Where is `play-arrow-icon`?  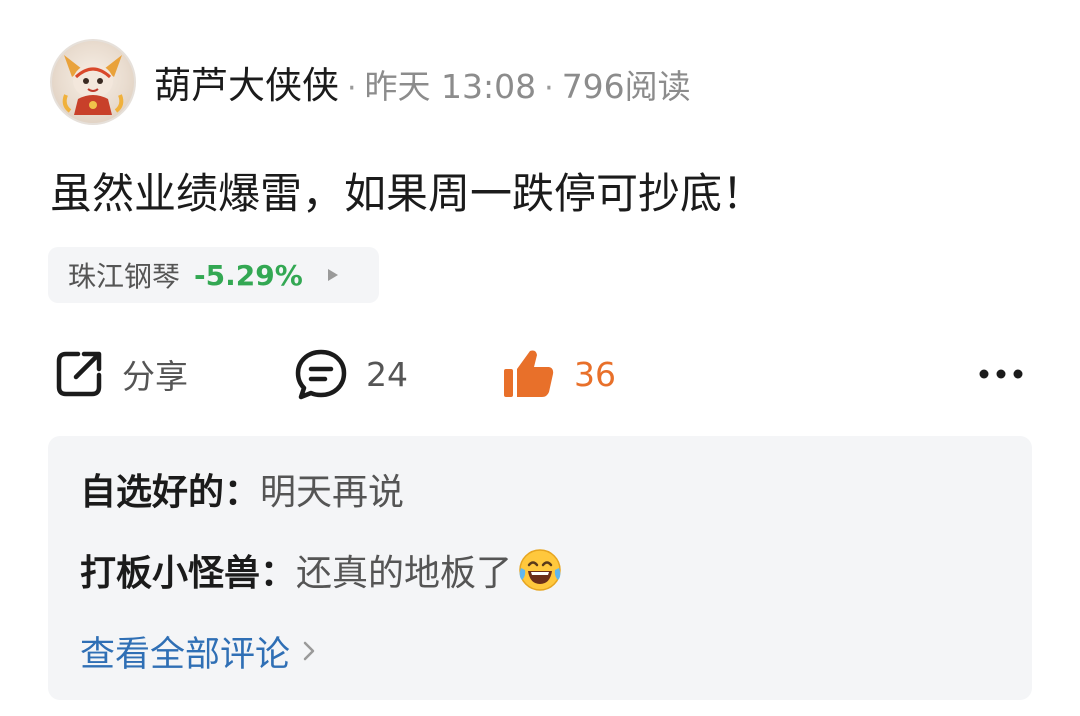
play-arrow-icon is located at coordinates (333, 275).